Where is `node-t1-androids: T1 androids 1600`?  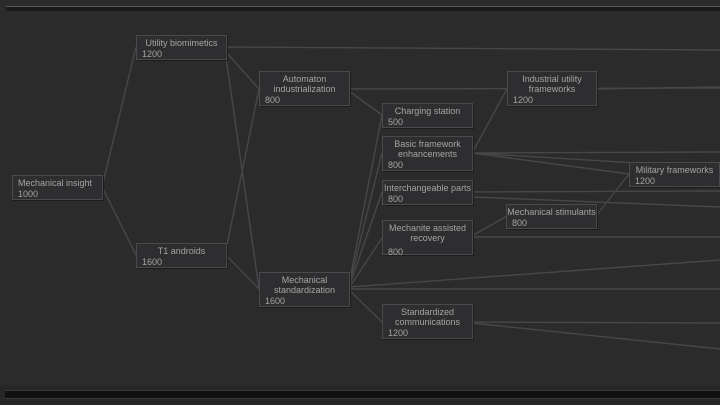
node-t1-androids: T1 androids 1600 is located at coordinates (181, 255).